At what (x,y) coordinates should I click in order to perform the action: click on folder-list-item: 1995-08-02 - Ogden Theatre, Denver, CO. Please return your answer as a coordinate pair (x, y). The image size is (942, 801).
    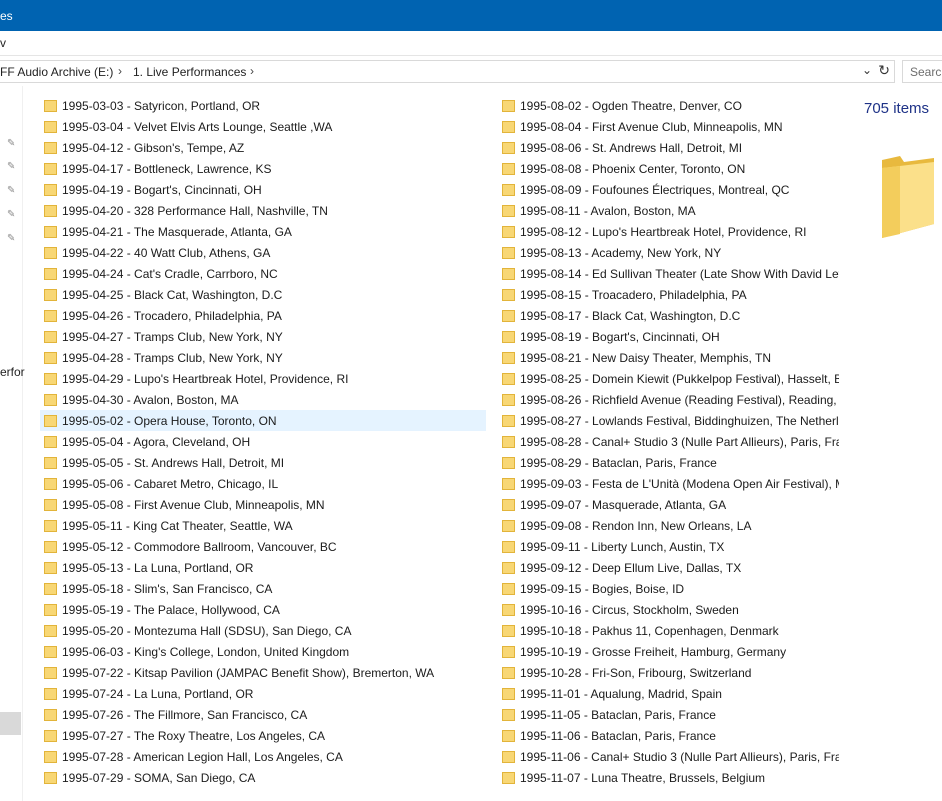
    Looking at the image, I should click on (668, 105).